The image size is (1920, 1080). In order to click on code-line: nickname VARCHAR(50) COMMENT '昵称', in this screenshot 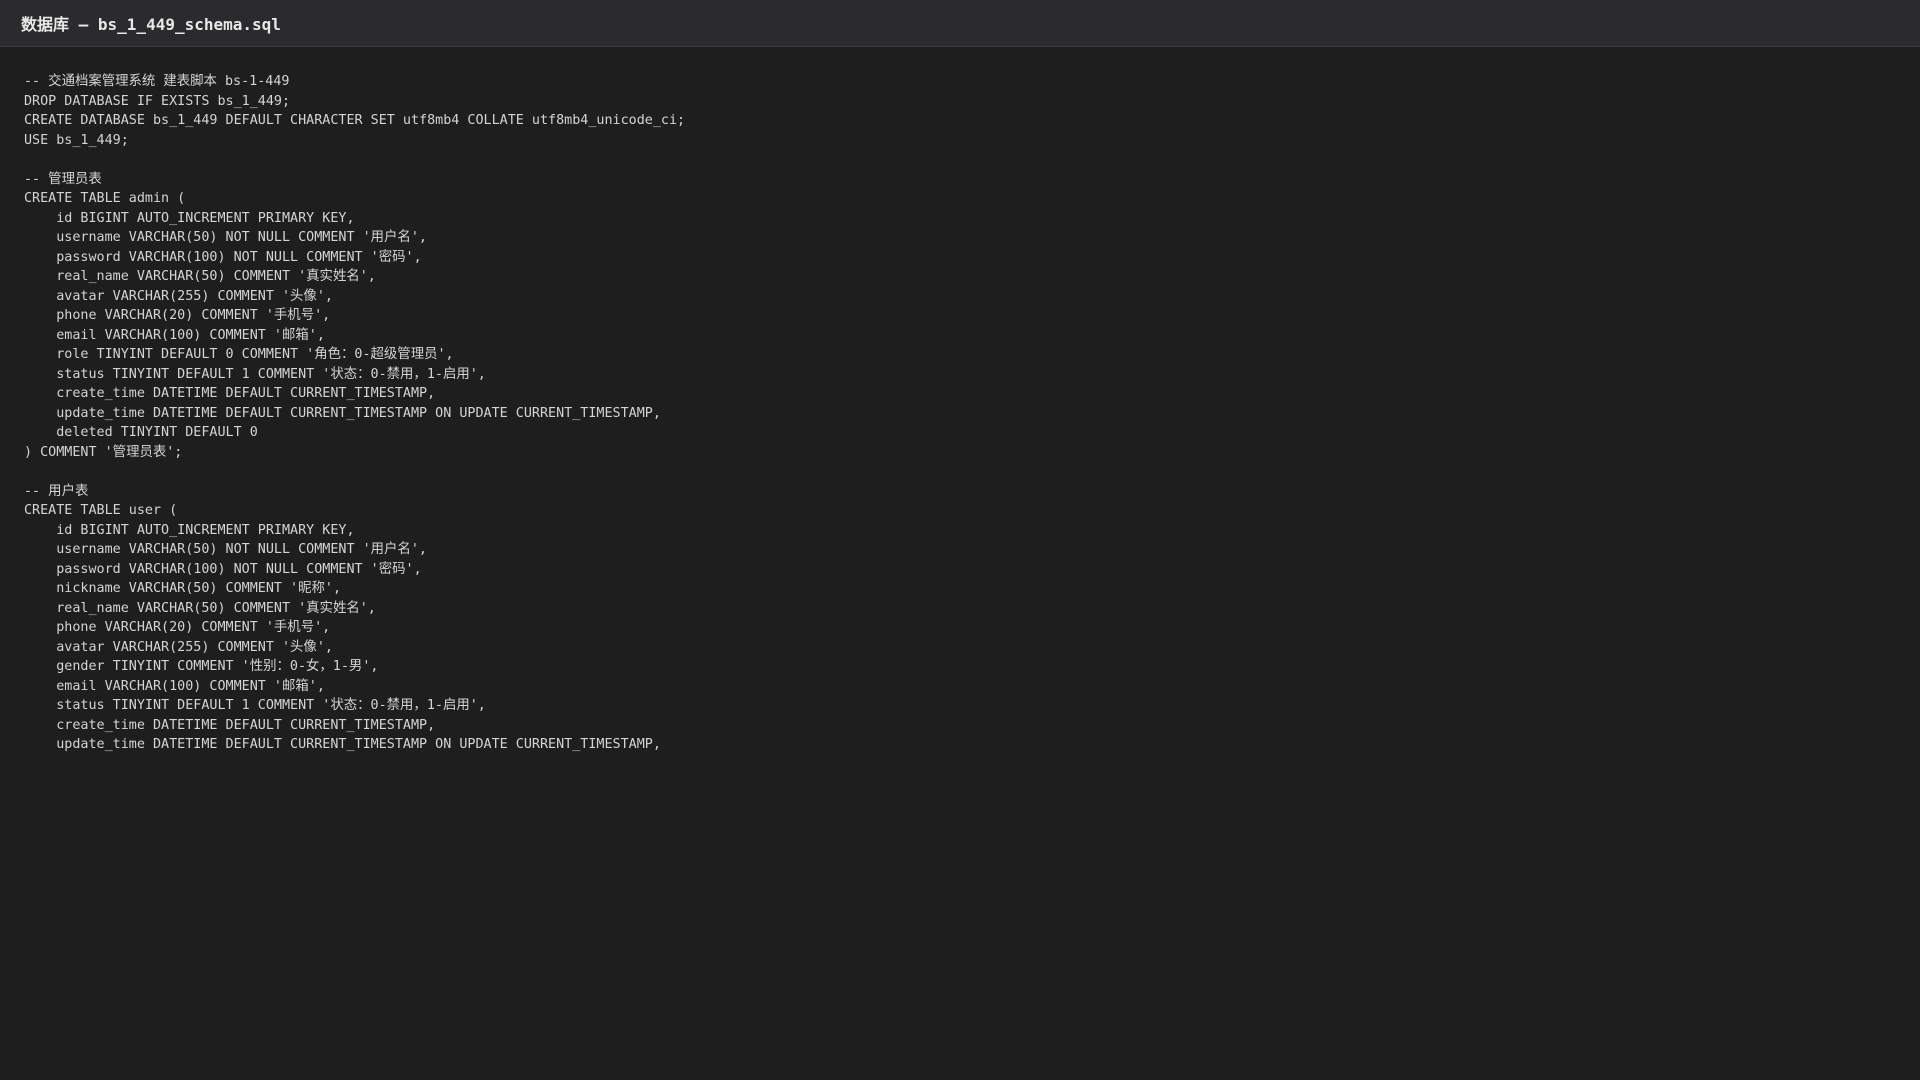, I will do `click(972, 589)`.